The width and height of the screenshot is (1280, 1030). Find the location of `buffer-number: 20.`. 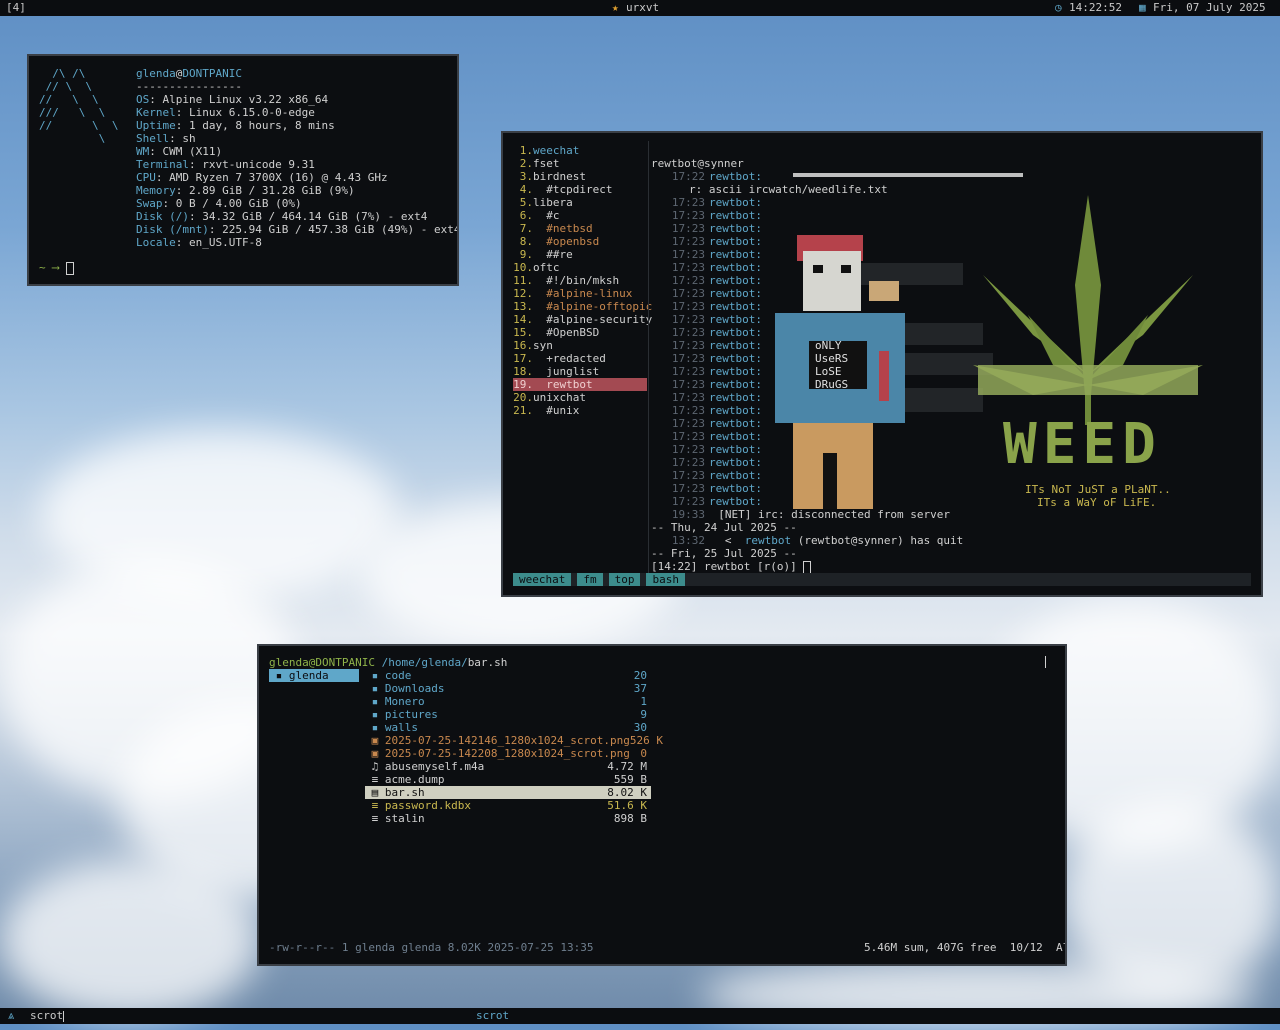

buffer-number: 20. is located at coordinates (523, 397).